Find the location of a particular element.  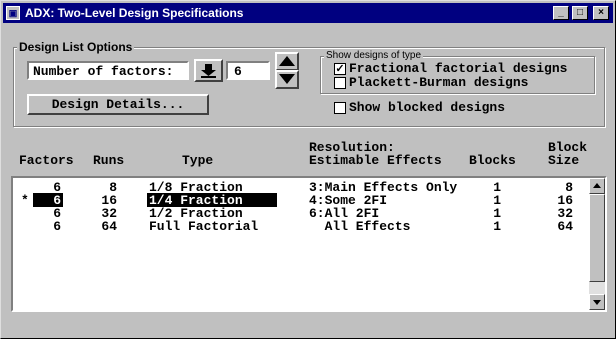

scroll-down-arrow-icon is located at coordinates (597, 302).